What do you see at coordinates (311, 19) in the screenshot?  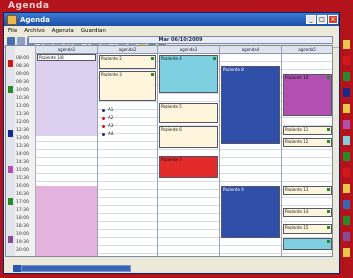 I see `minimize-button: _` at bounding box center [311, 19].